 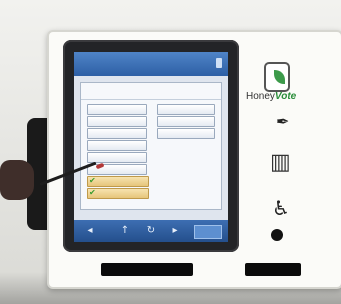 I want to click on panel-divider, so click(x=151, y=99).